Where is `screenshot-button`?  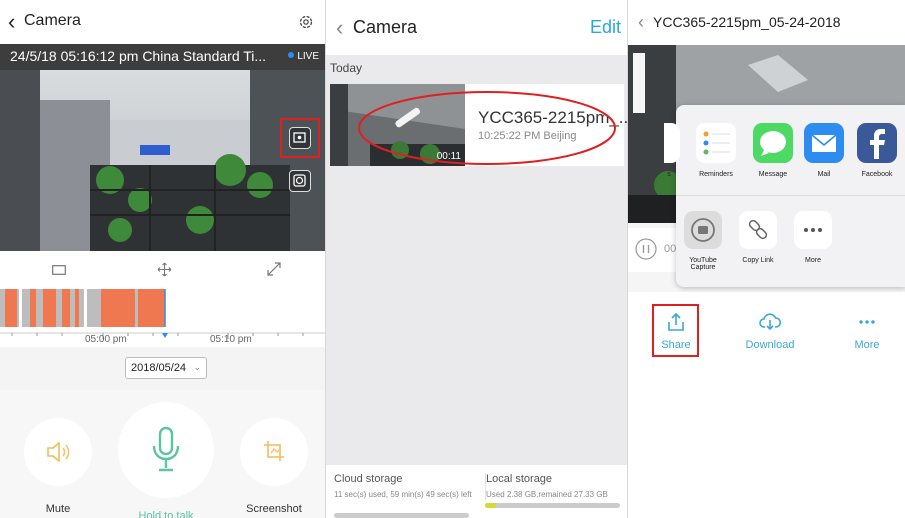 screenshot-button is located at coordinates (274, 452).